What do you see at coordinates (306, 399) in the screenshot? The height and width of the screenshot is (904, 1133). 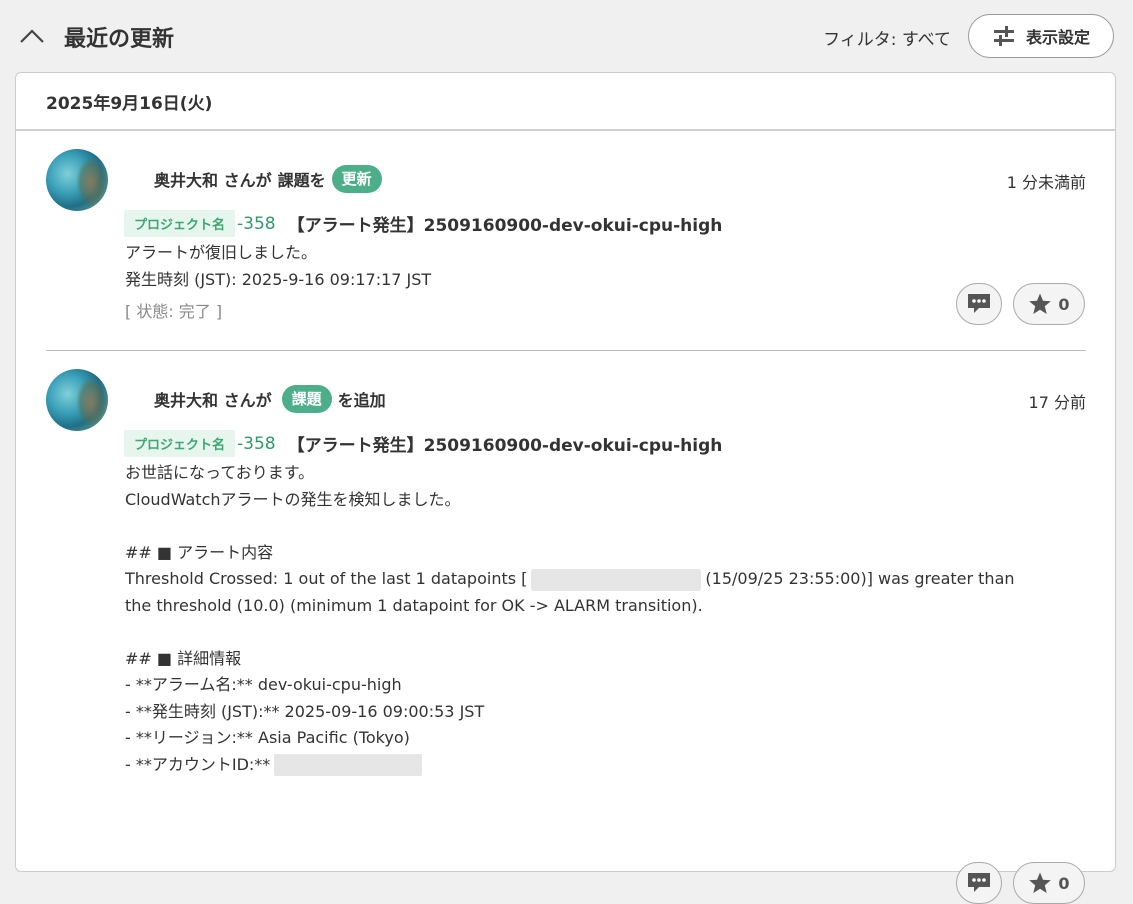 I see `action-badge: 課題` at bounding box center [306, 399].